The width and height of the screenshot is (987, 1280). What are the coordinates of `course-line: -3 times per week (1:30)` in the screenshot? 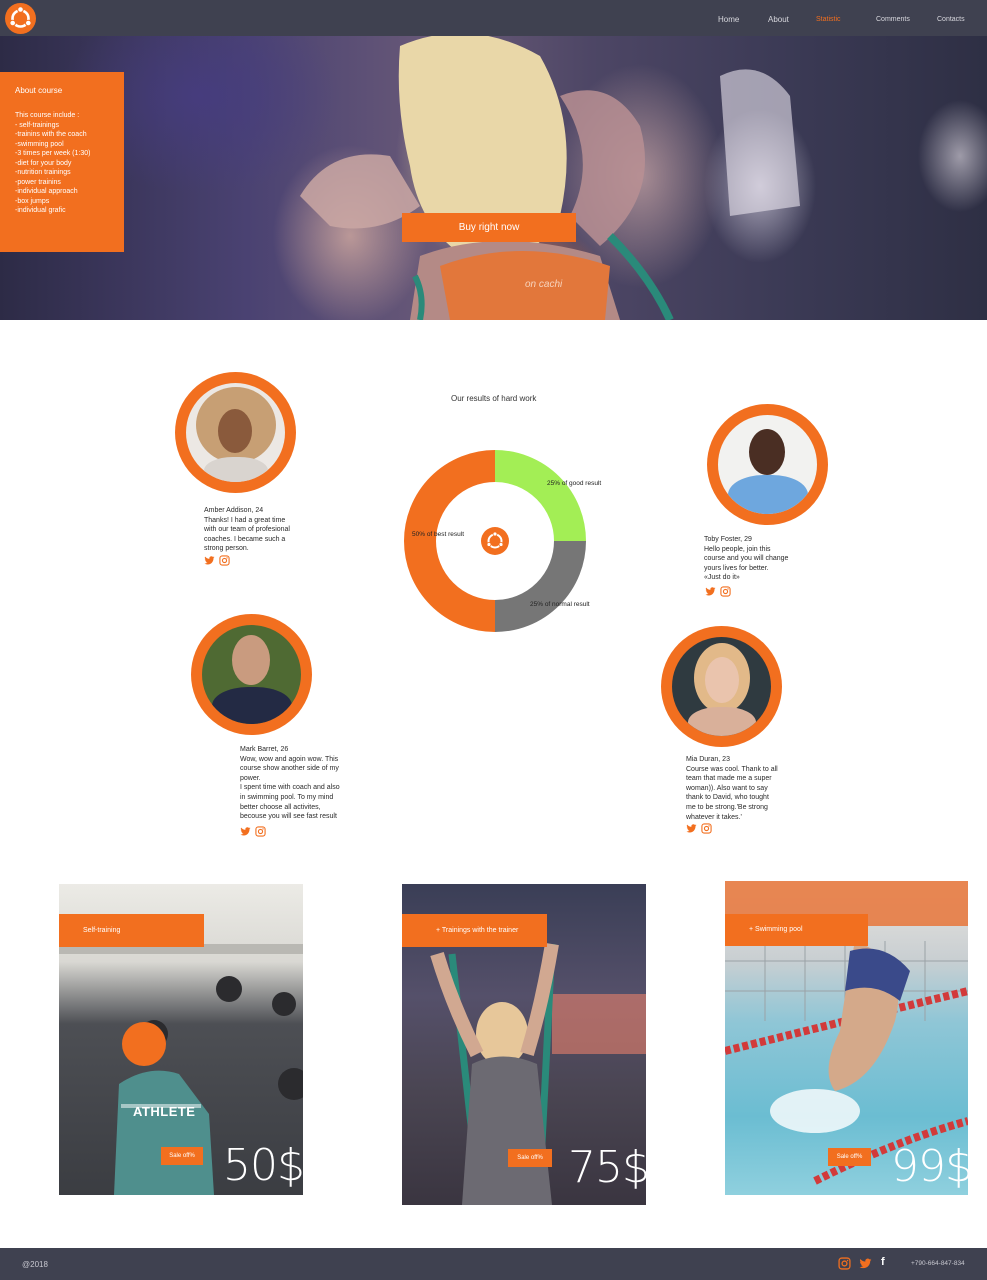 It's located at (53, 153).